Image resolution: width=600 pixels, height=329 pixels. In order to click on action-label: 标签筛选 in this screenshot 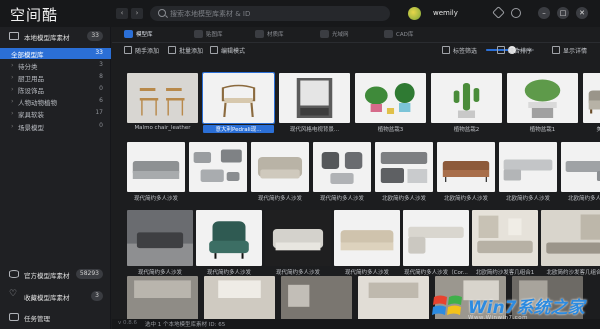, I will do `click(465, 51)`.